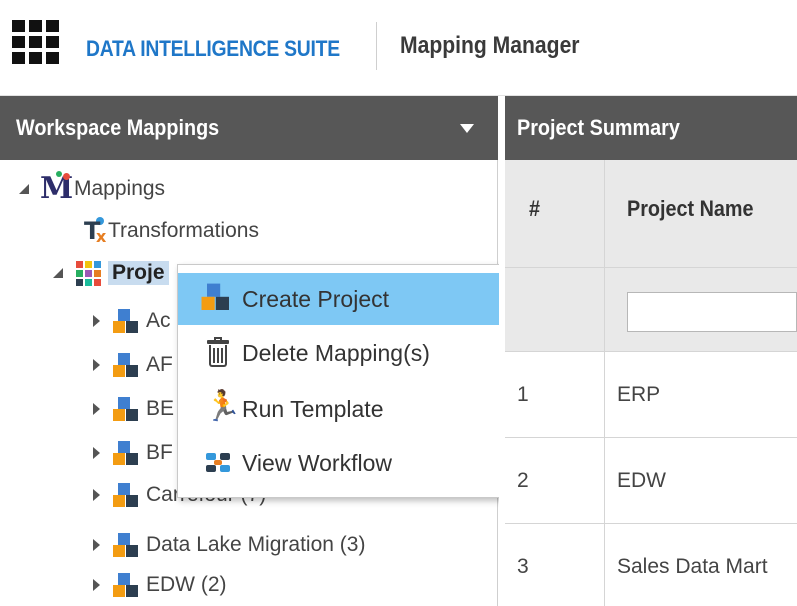 This screenshot has height=606, width=797. Describe the element at coordinates (158, 320) in the screenshot. I see `tree-item-label: Ac` at that location.